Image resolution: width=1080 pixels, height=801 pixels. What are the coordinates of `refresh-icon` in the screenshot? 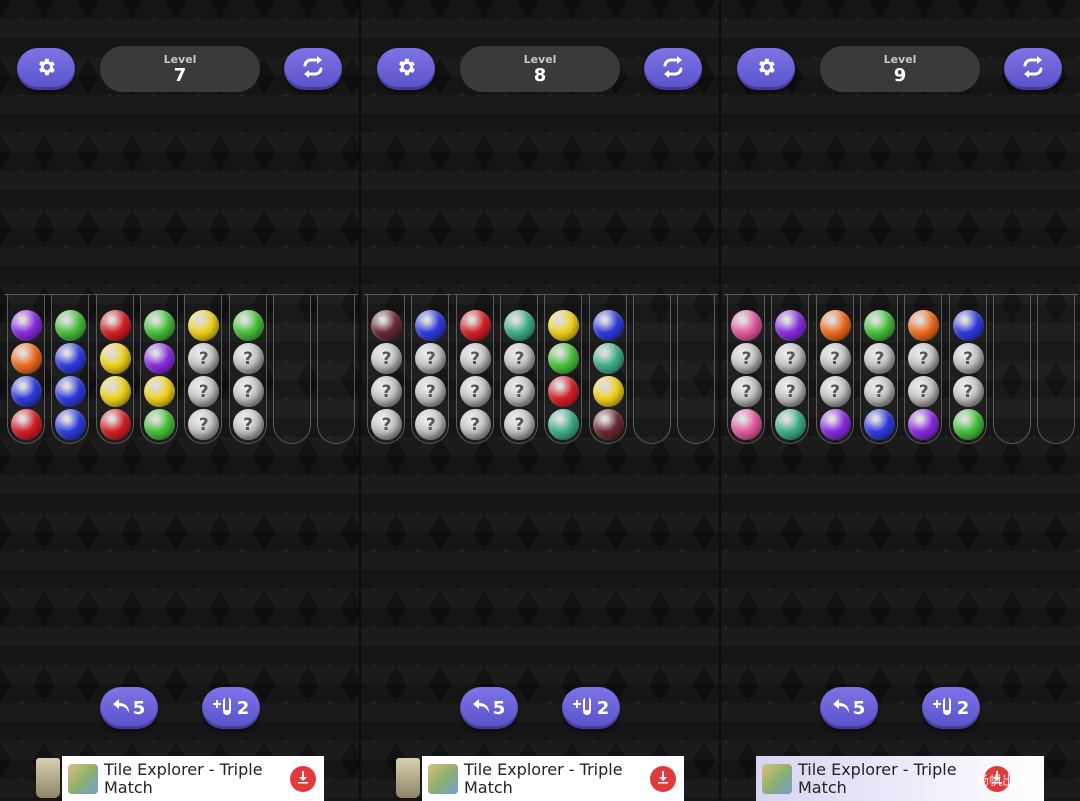 It's located at (1033, 69).